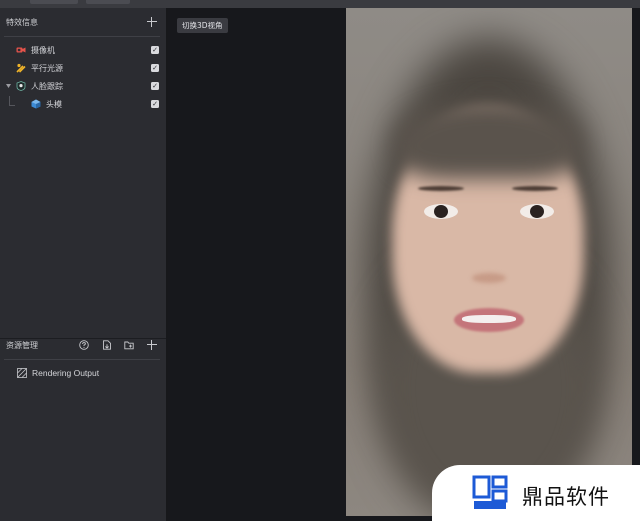 Image resolution: width=640 pixels, height=521 pixels. Describe the element at coordinates (43, 50) in the screenshot. I see `tree-item-label: 摄像机` at that location.